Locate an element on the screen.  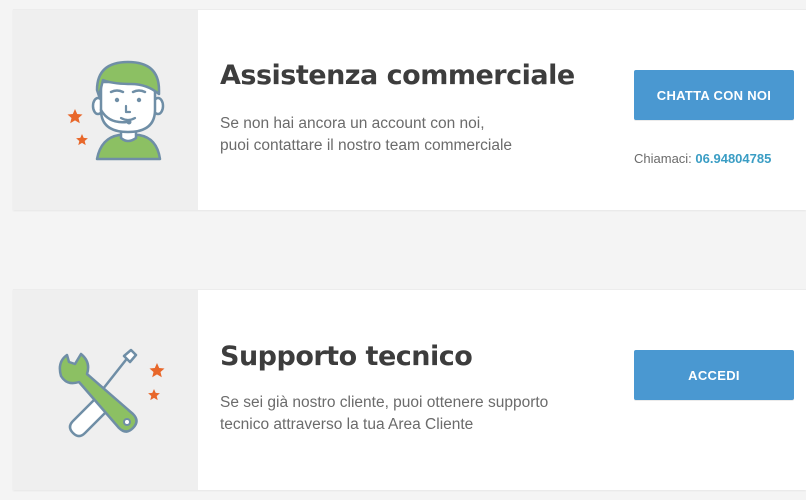
tech-description-line: tecnico attraverso la tua Area Cliente is located at coordinates (347, 424).